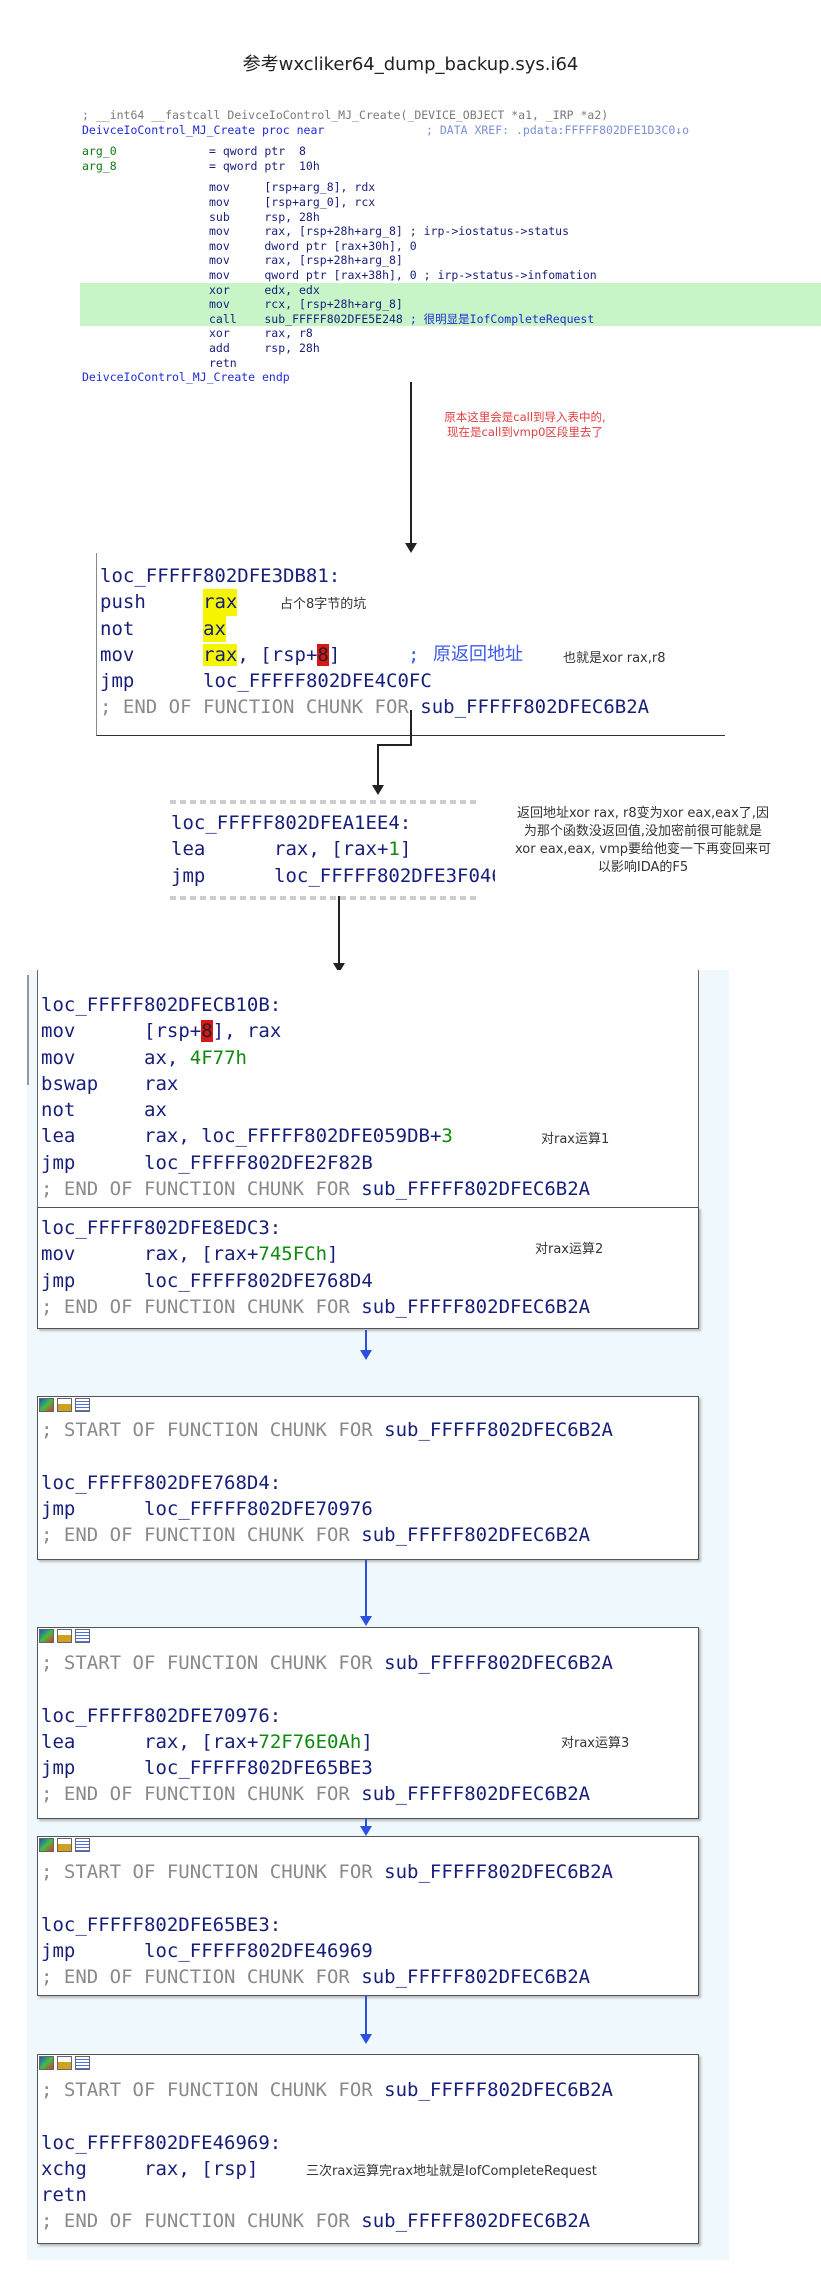 This screenshot has width=821, height=2275. Describe the element at coordinates (502, 318) in the screenshot. I see `call-comment: ; 很明显是IofCompleteRequest` at that location.